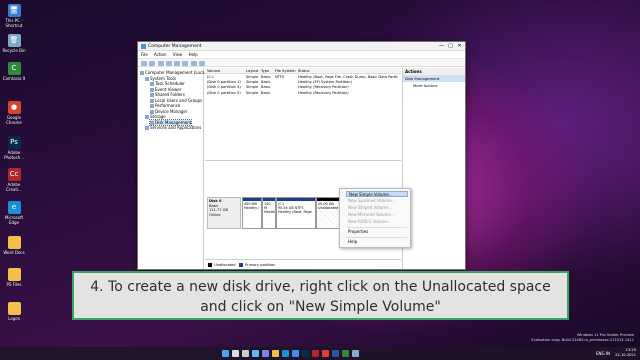 This screenshot has height=360, width=640. I want to click on chat-icon, so click(265, 353).